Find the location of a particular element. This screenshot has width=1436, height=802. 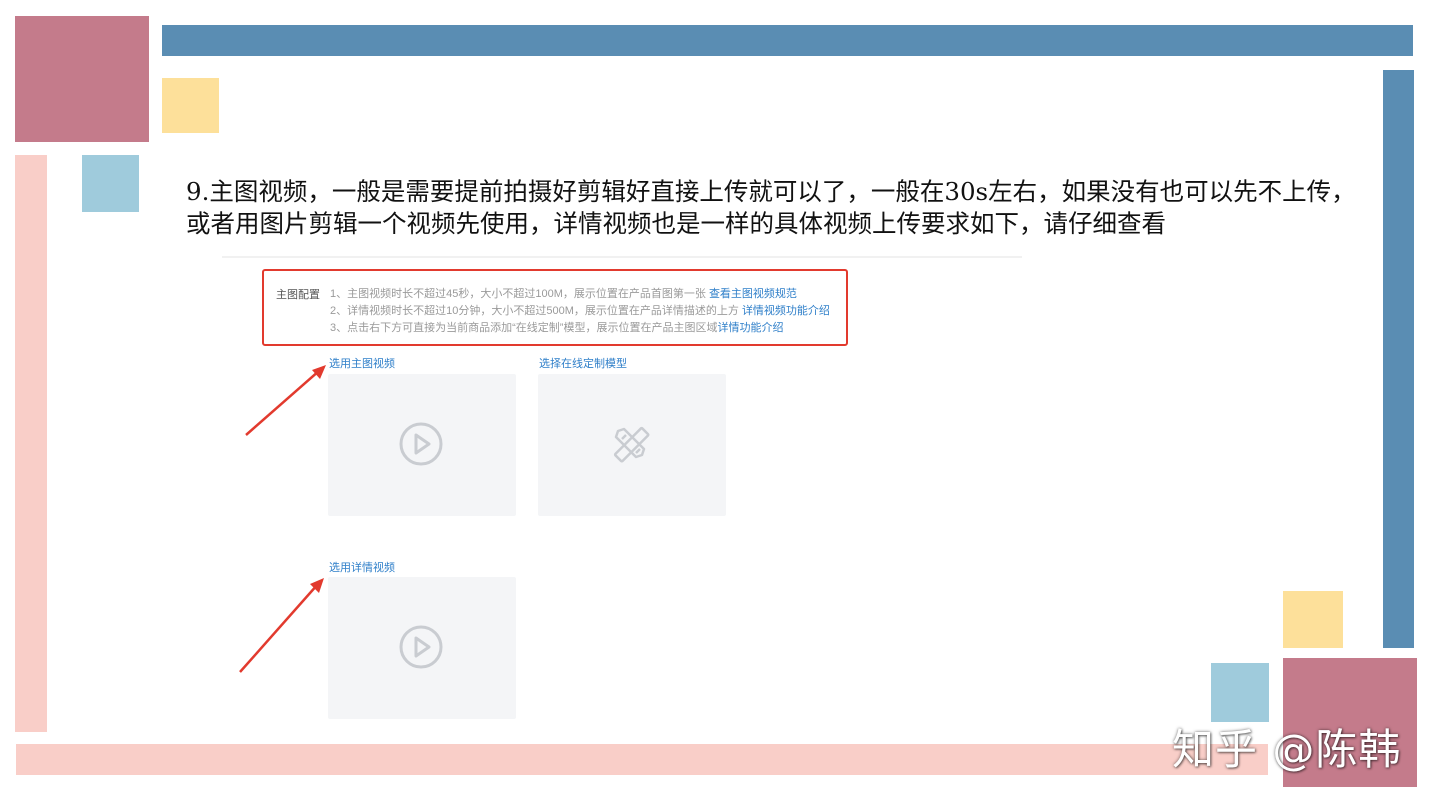

rule-text: 1、主图视频时长不超过45秒，大小不超过100M，展示位置在产品首图第一张 is located at coordinates (519, 294).